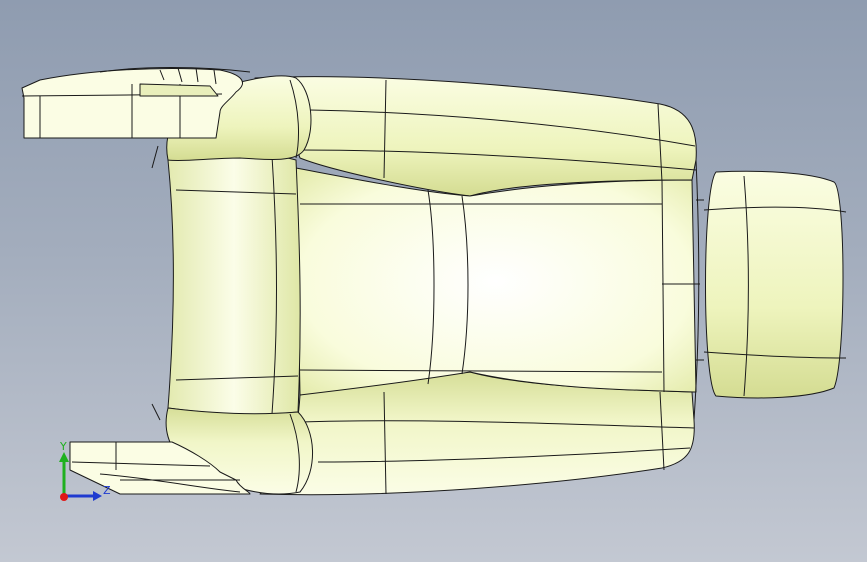 The width and height of the screenshot is (867, 562). What do you see at coordinates (64, 497) in the screenshot?
I see `x-axis-origin` at bounding box center [64, 497].